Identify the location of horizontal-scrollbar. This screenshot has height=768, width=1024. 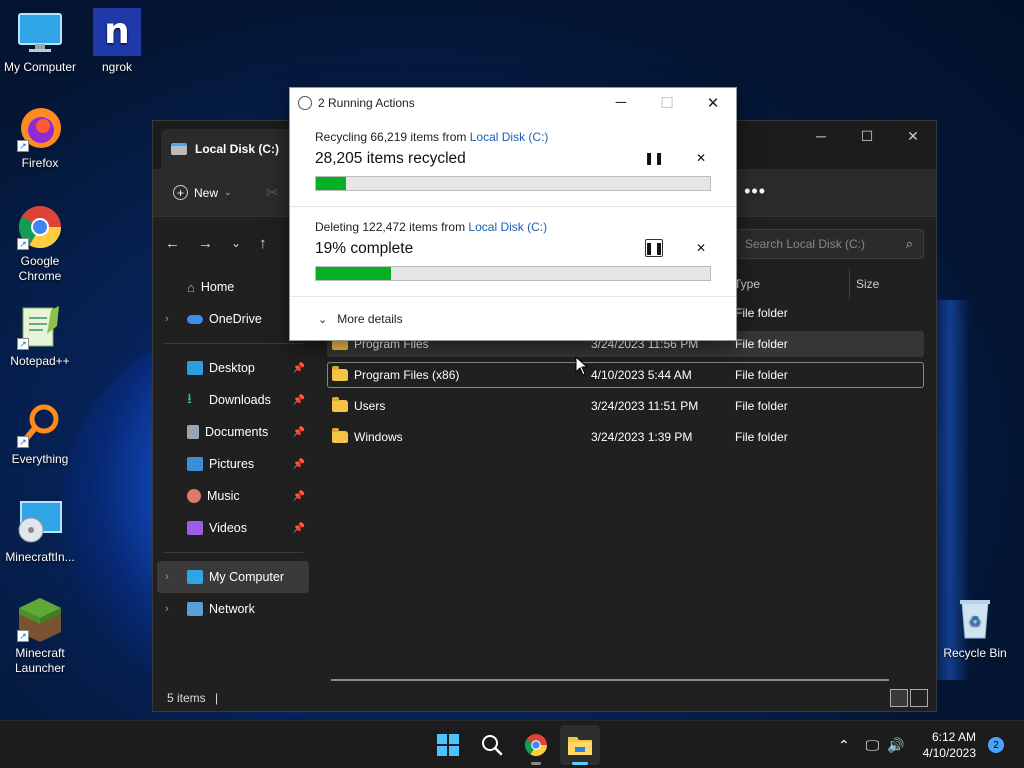
(610, 680).